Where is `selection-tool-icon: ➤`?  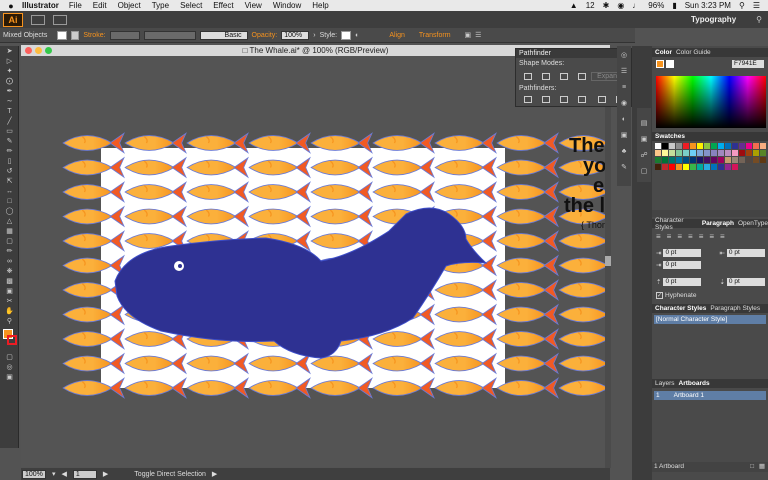 selection-tool-icon: ➤ is located at coordinates (9, 51).